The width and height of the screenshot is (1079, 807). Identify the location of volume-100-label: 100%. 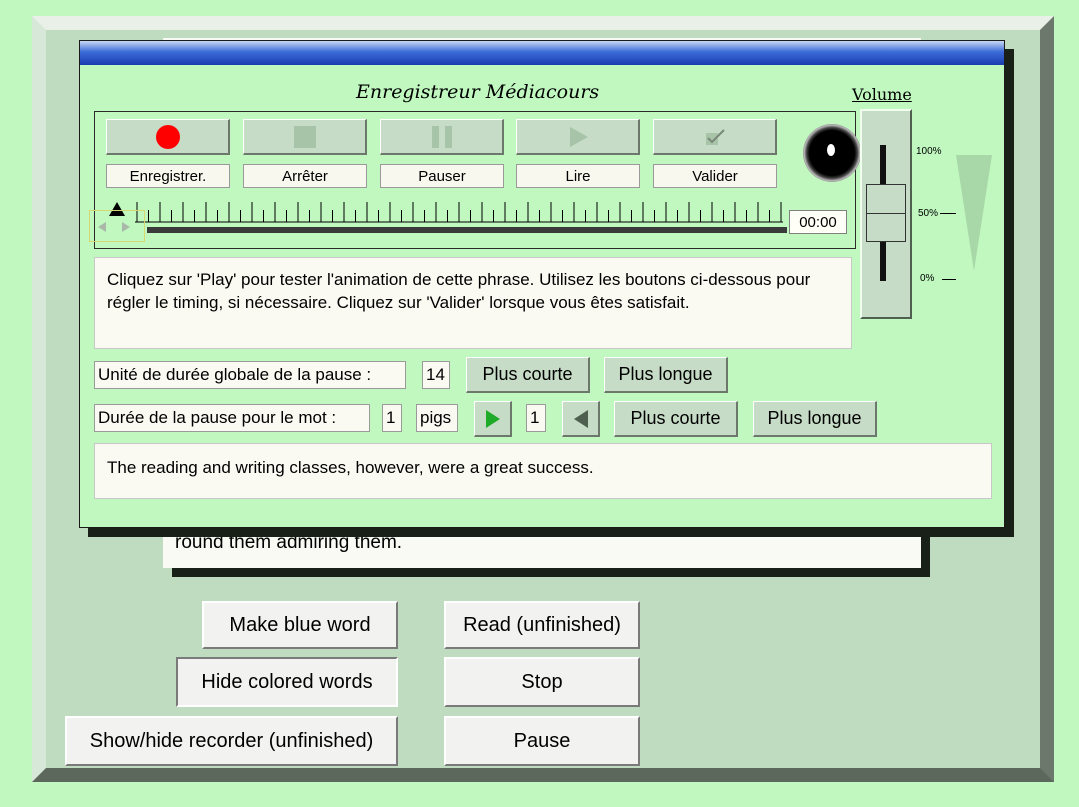
(929, 151).